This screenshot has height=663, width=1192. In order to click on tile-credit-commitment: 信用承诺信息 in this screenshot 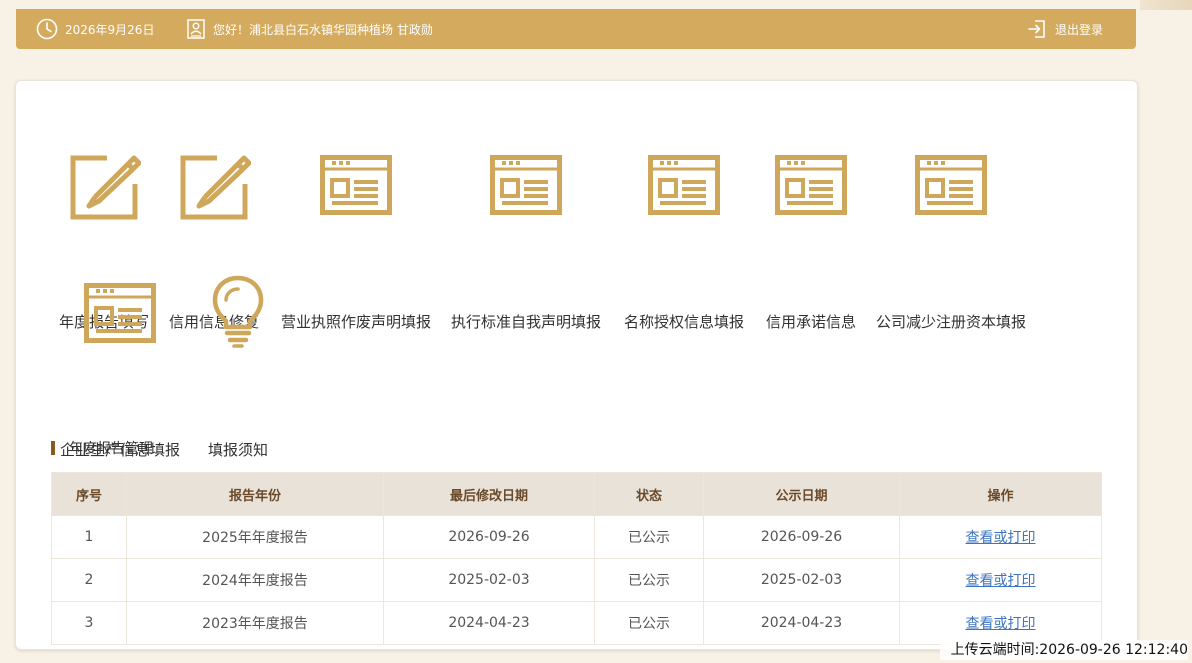, I will do `click(811, 241)`.